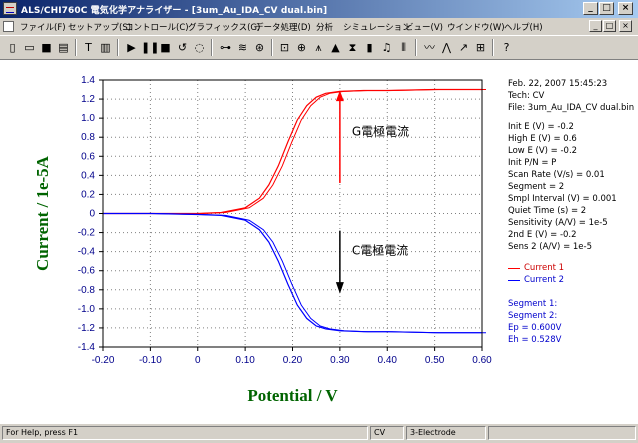  I want to click on open-file-icon: ▭, so click(29, 47).